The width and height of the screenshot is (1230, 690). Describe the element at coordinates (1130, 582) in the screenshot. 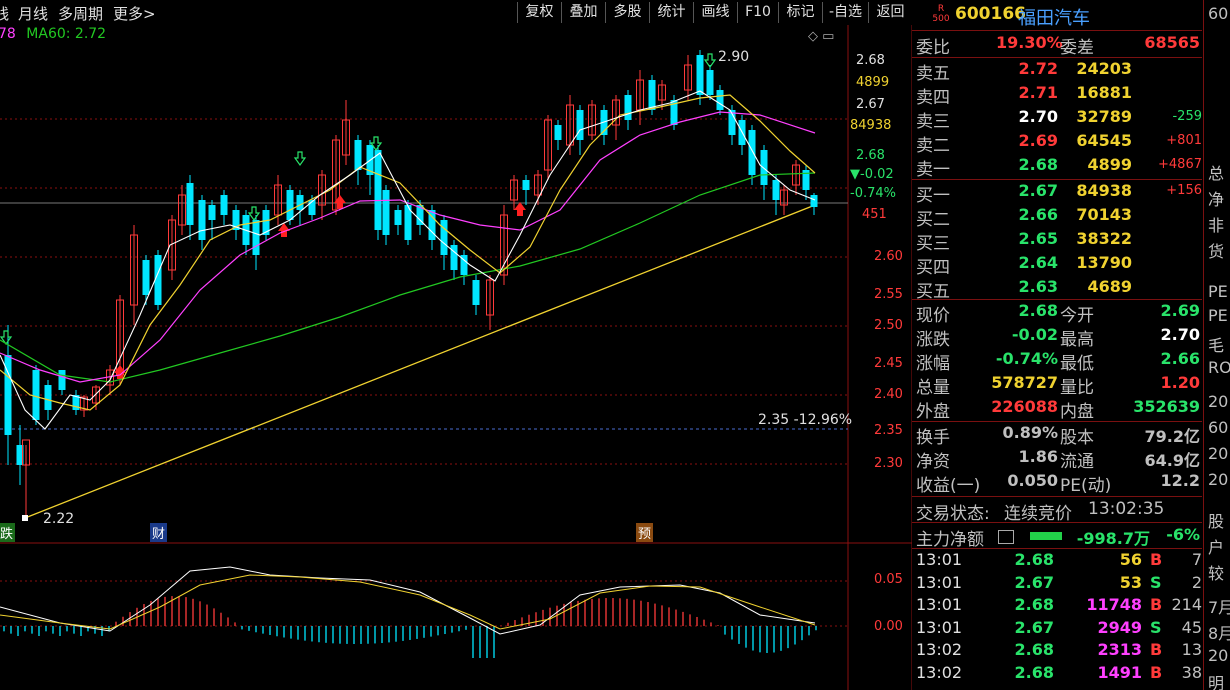

I see `tick-volume: 53` at that location.